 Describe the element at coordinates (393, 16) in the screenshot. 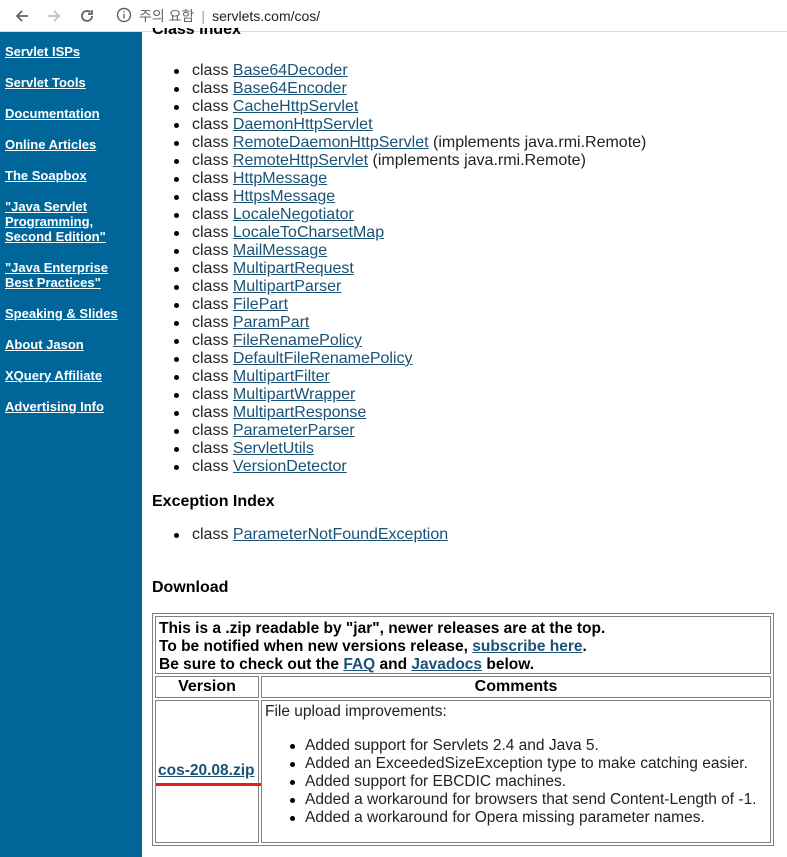

I see `browser-toolbar: 주의 요함 | servlets.com/cos/` at that location.